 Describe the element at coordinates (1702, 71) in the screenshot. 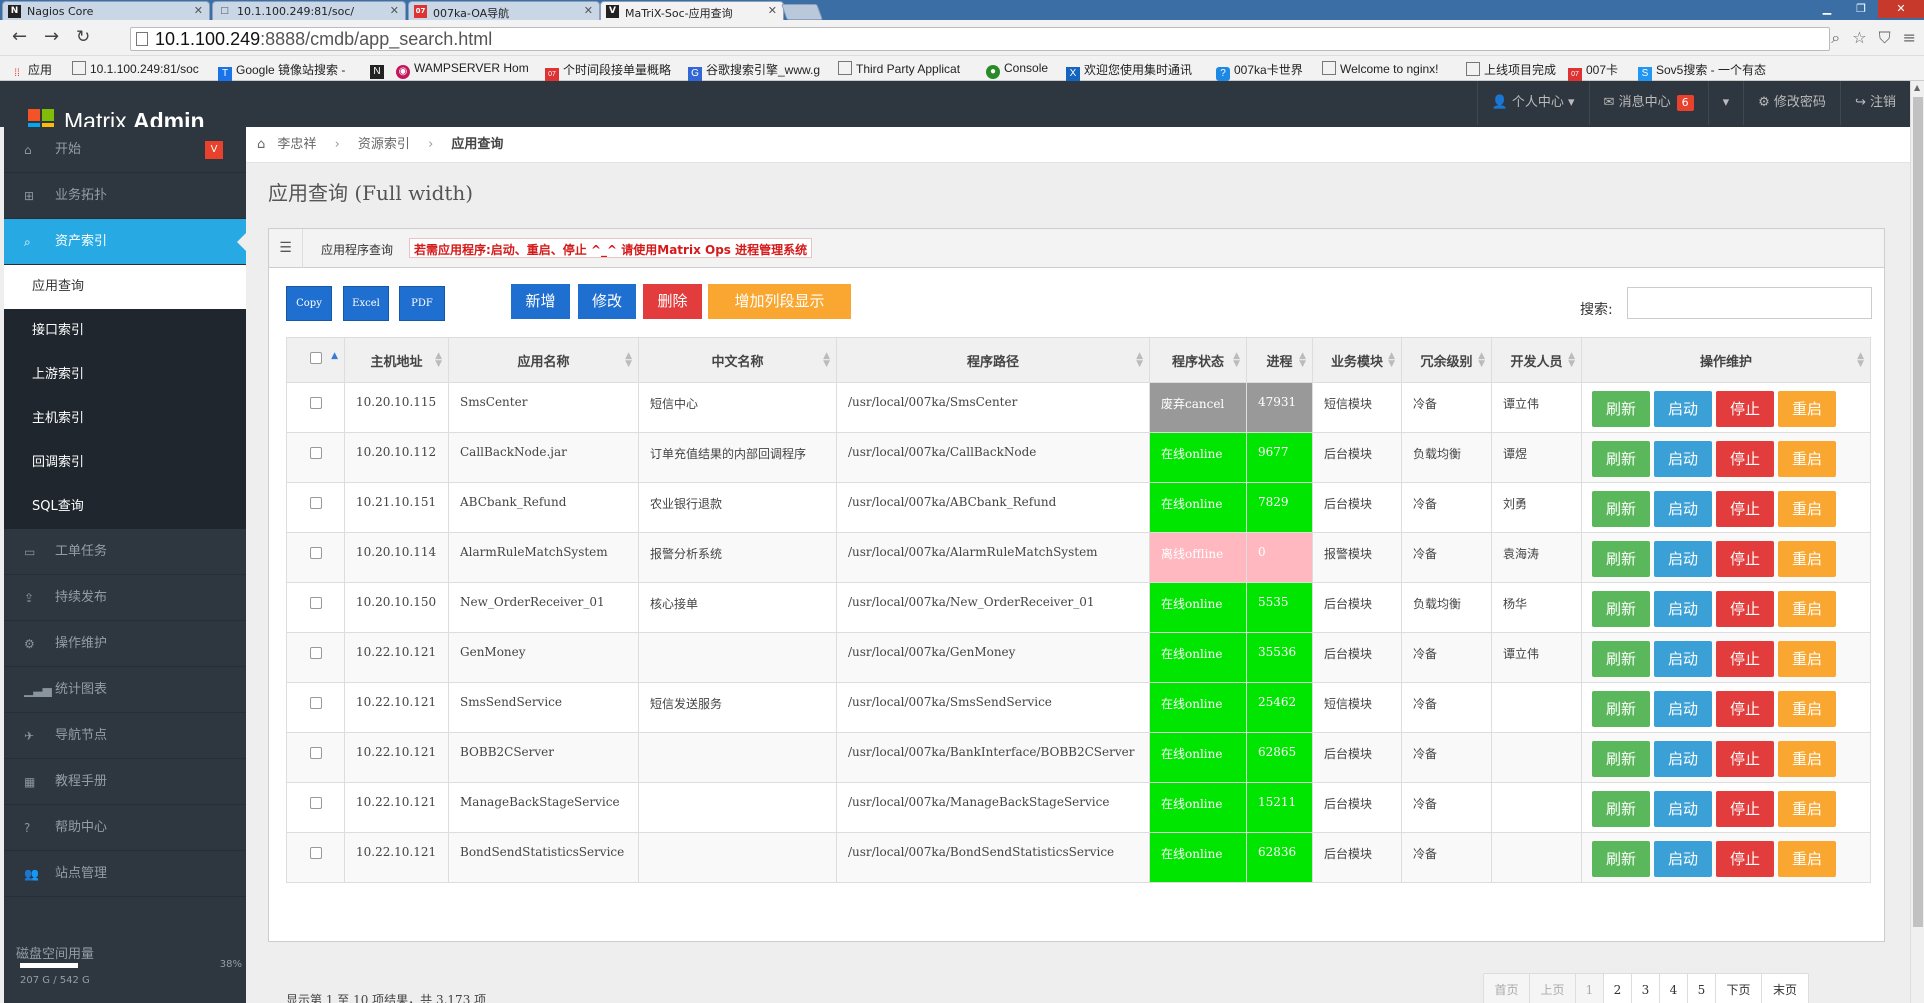

I see `bookmark-item: S Sov5搜索 - 一个有态` at that location.